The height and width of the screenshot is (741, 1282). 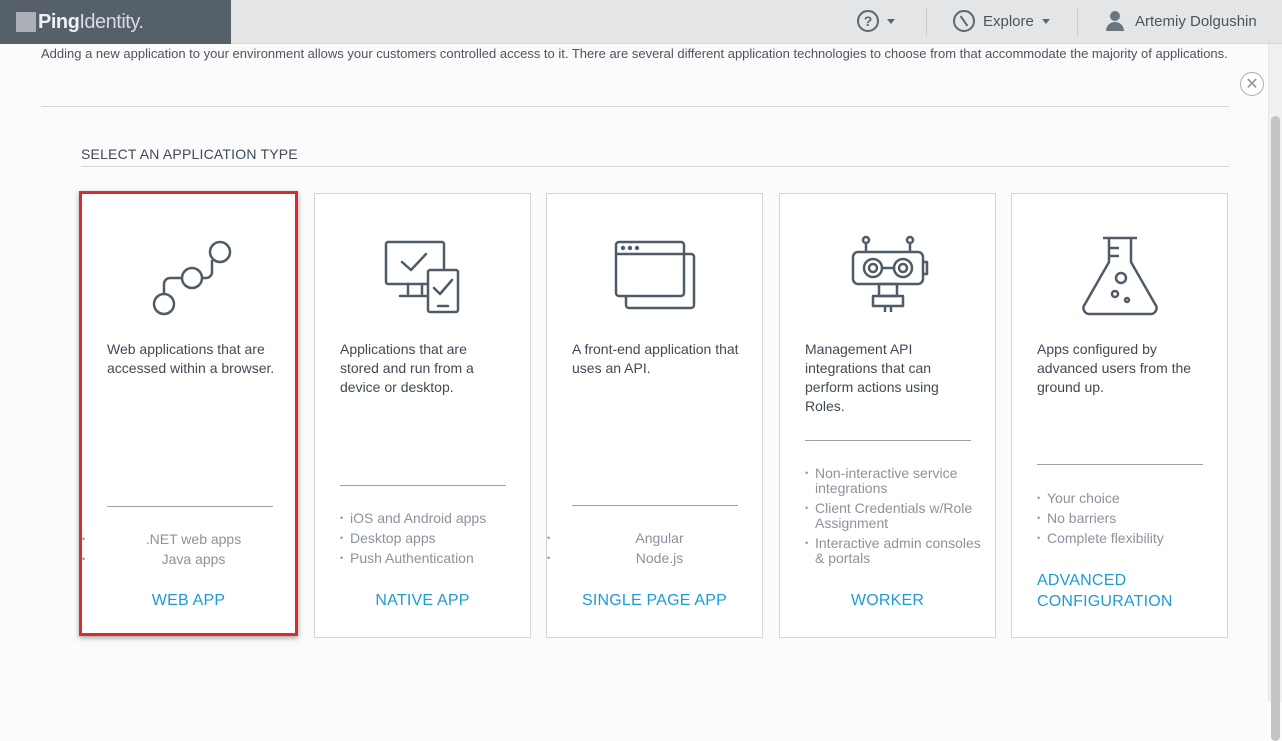 I want to click on workflow-nodes-icon, so click(x=191, y=278).